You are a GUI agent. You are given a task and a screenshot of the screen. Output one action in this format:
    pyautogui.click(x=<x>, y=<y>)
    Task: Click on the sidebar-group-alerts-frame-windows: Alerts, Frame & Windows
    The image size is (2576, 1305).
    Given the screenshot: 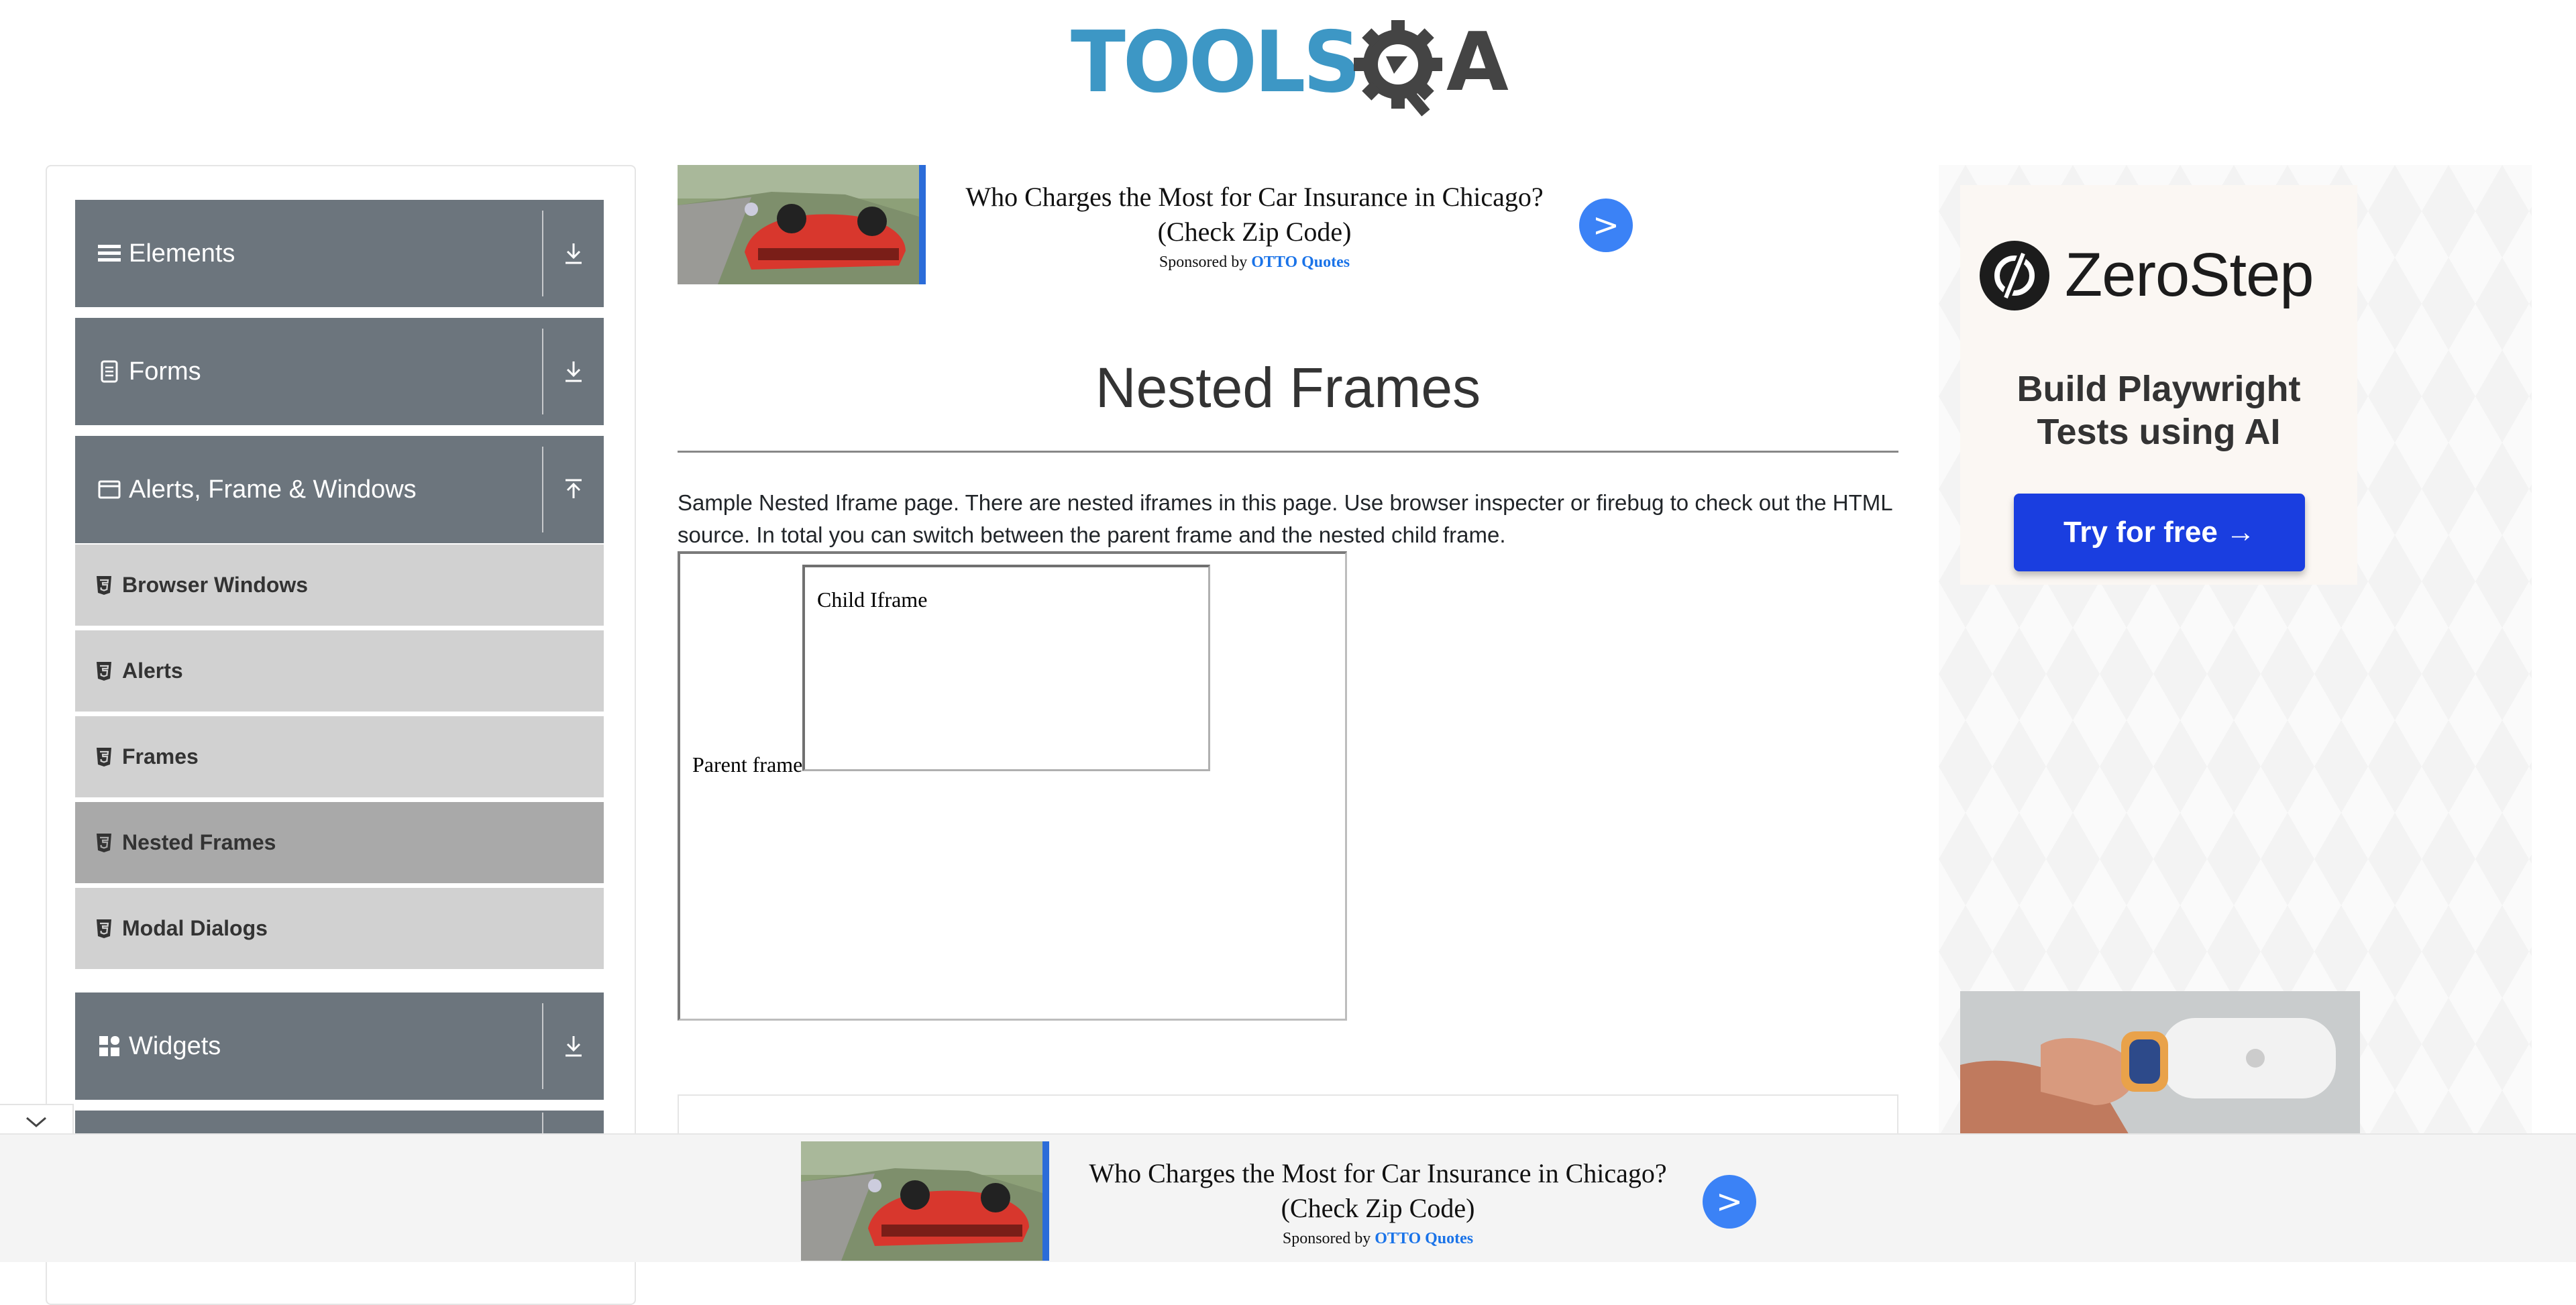 What is the action you would take?
    pyautogui.click(x=339, y=489)
    